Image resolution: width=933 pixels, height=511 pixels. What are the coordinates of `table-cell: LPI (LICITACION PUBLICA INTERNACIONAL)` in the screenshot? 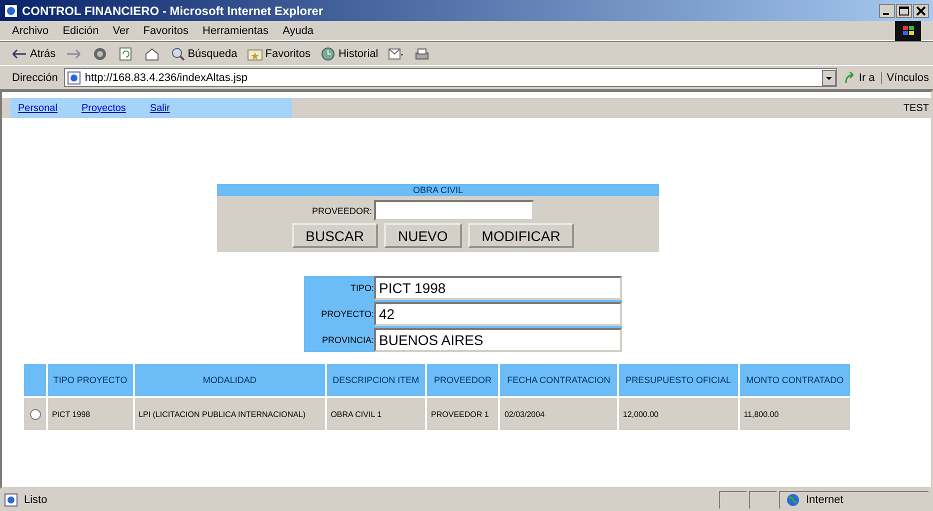 It's located at (229, 414).